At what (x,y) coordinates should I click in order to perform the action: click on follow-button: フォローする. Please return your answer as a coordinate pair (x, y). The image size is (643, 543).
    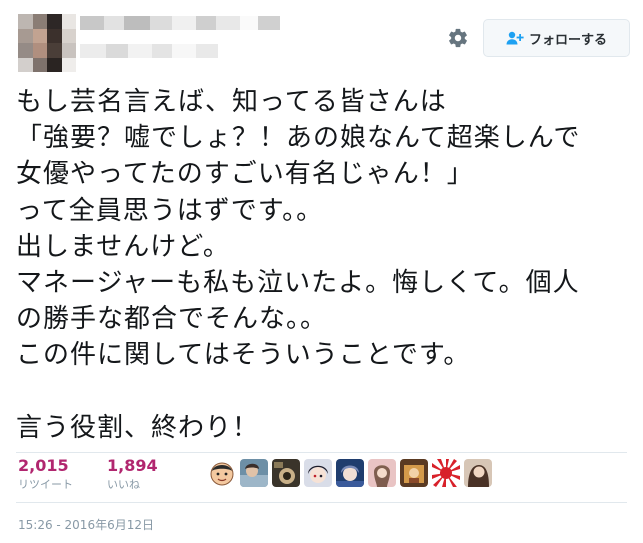
    Looking at the image, I should click on (556, 38).